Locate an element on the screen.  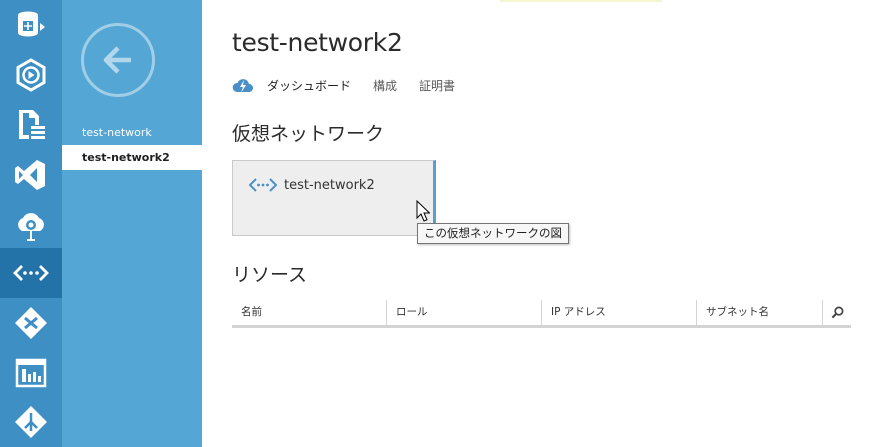
table-search-button is located at coordinates (837, 312).